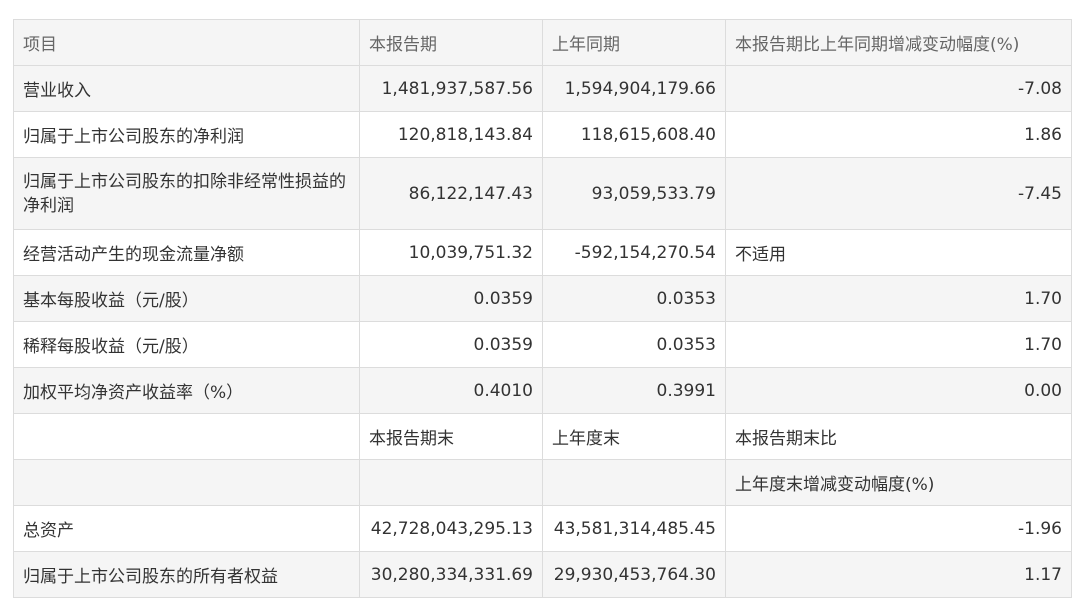 Image resolution: width=1080 pixels, height=606 pixels. What do you see at coordinates (451, 574) in the screenshot?
I see `row-current-value: 30,280,334,331.69` at bounding box center [451, 574].